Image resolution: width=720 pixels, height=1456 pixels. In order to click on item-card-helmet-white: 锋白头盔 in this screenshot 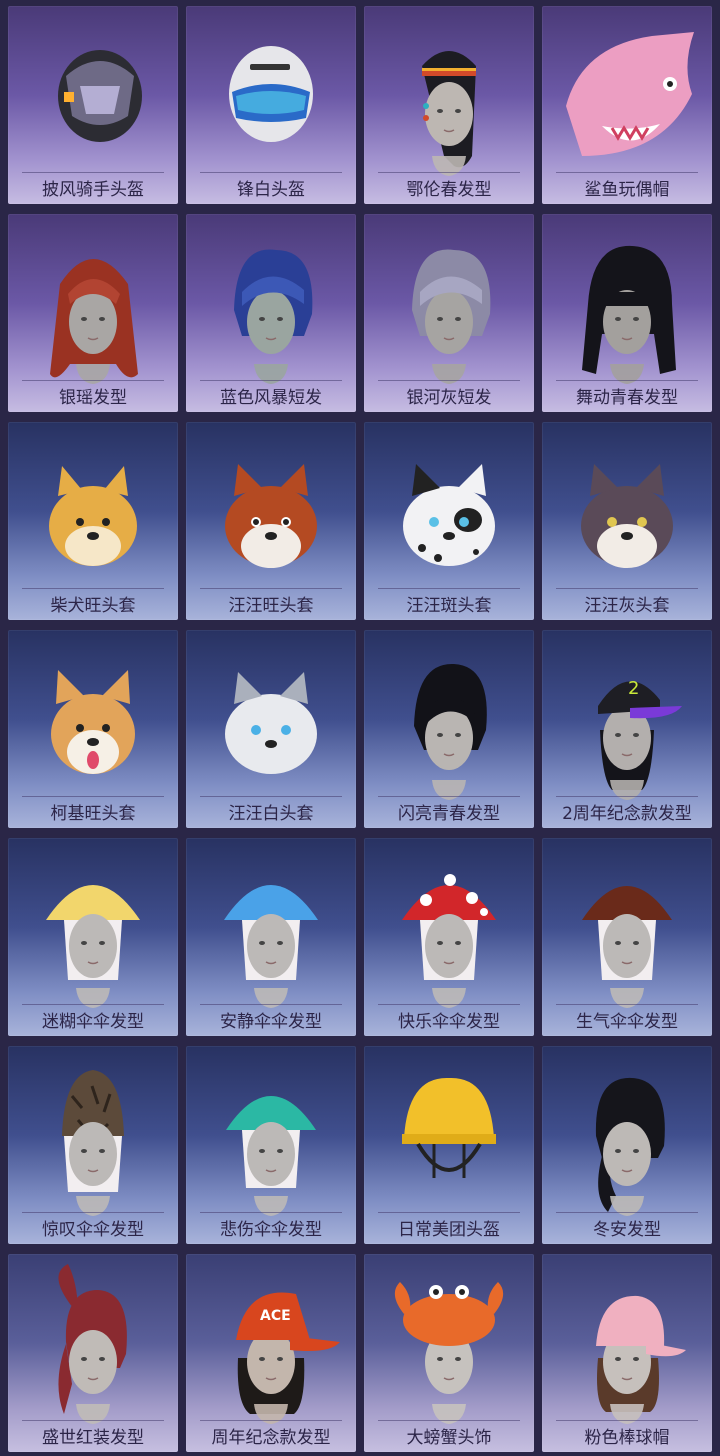, I will do `click(271, 105)`.